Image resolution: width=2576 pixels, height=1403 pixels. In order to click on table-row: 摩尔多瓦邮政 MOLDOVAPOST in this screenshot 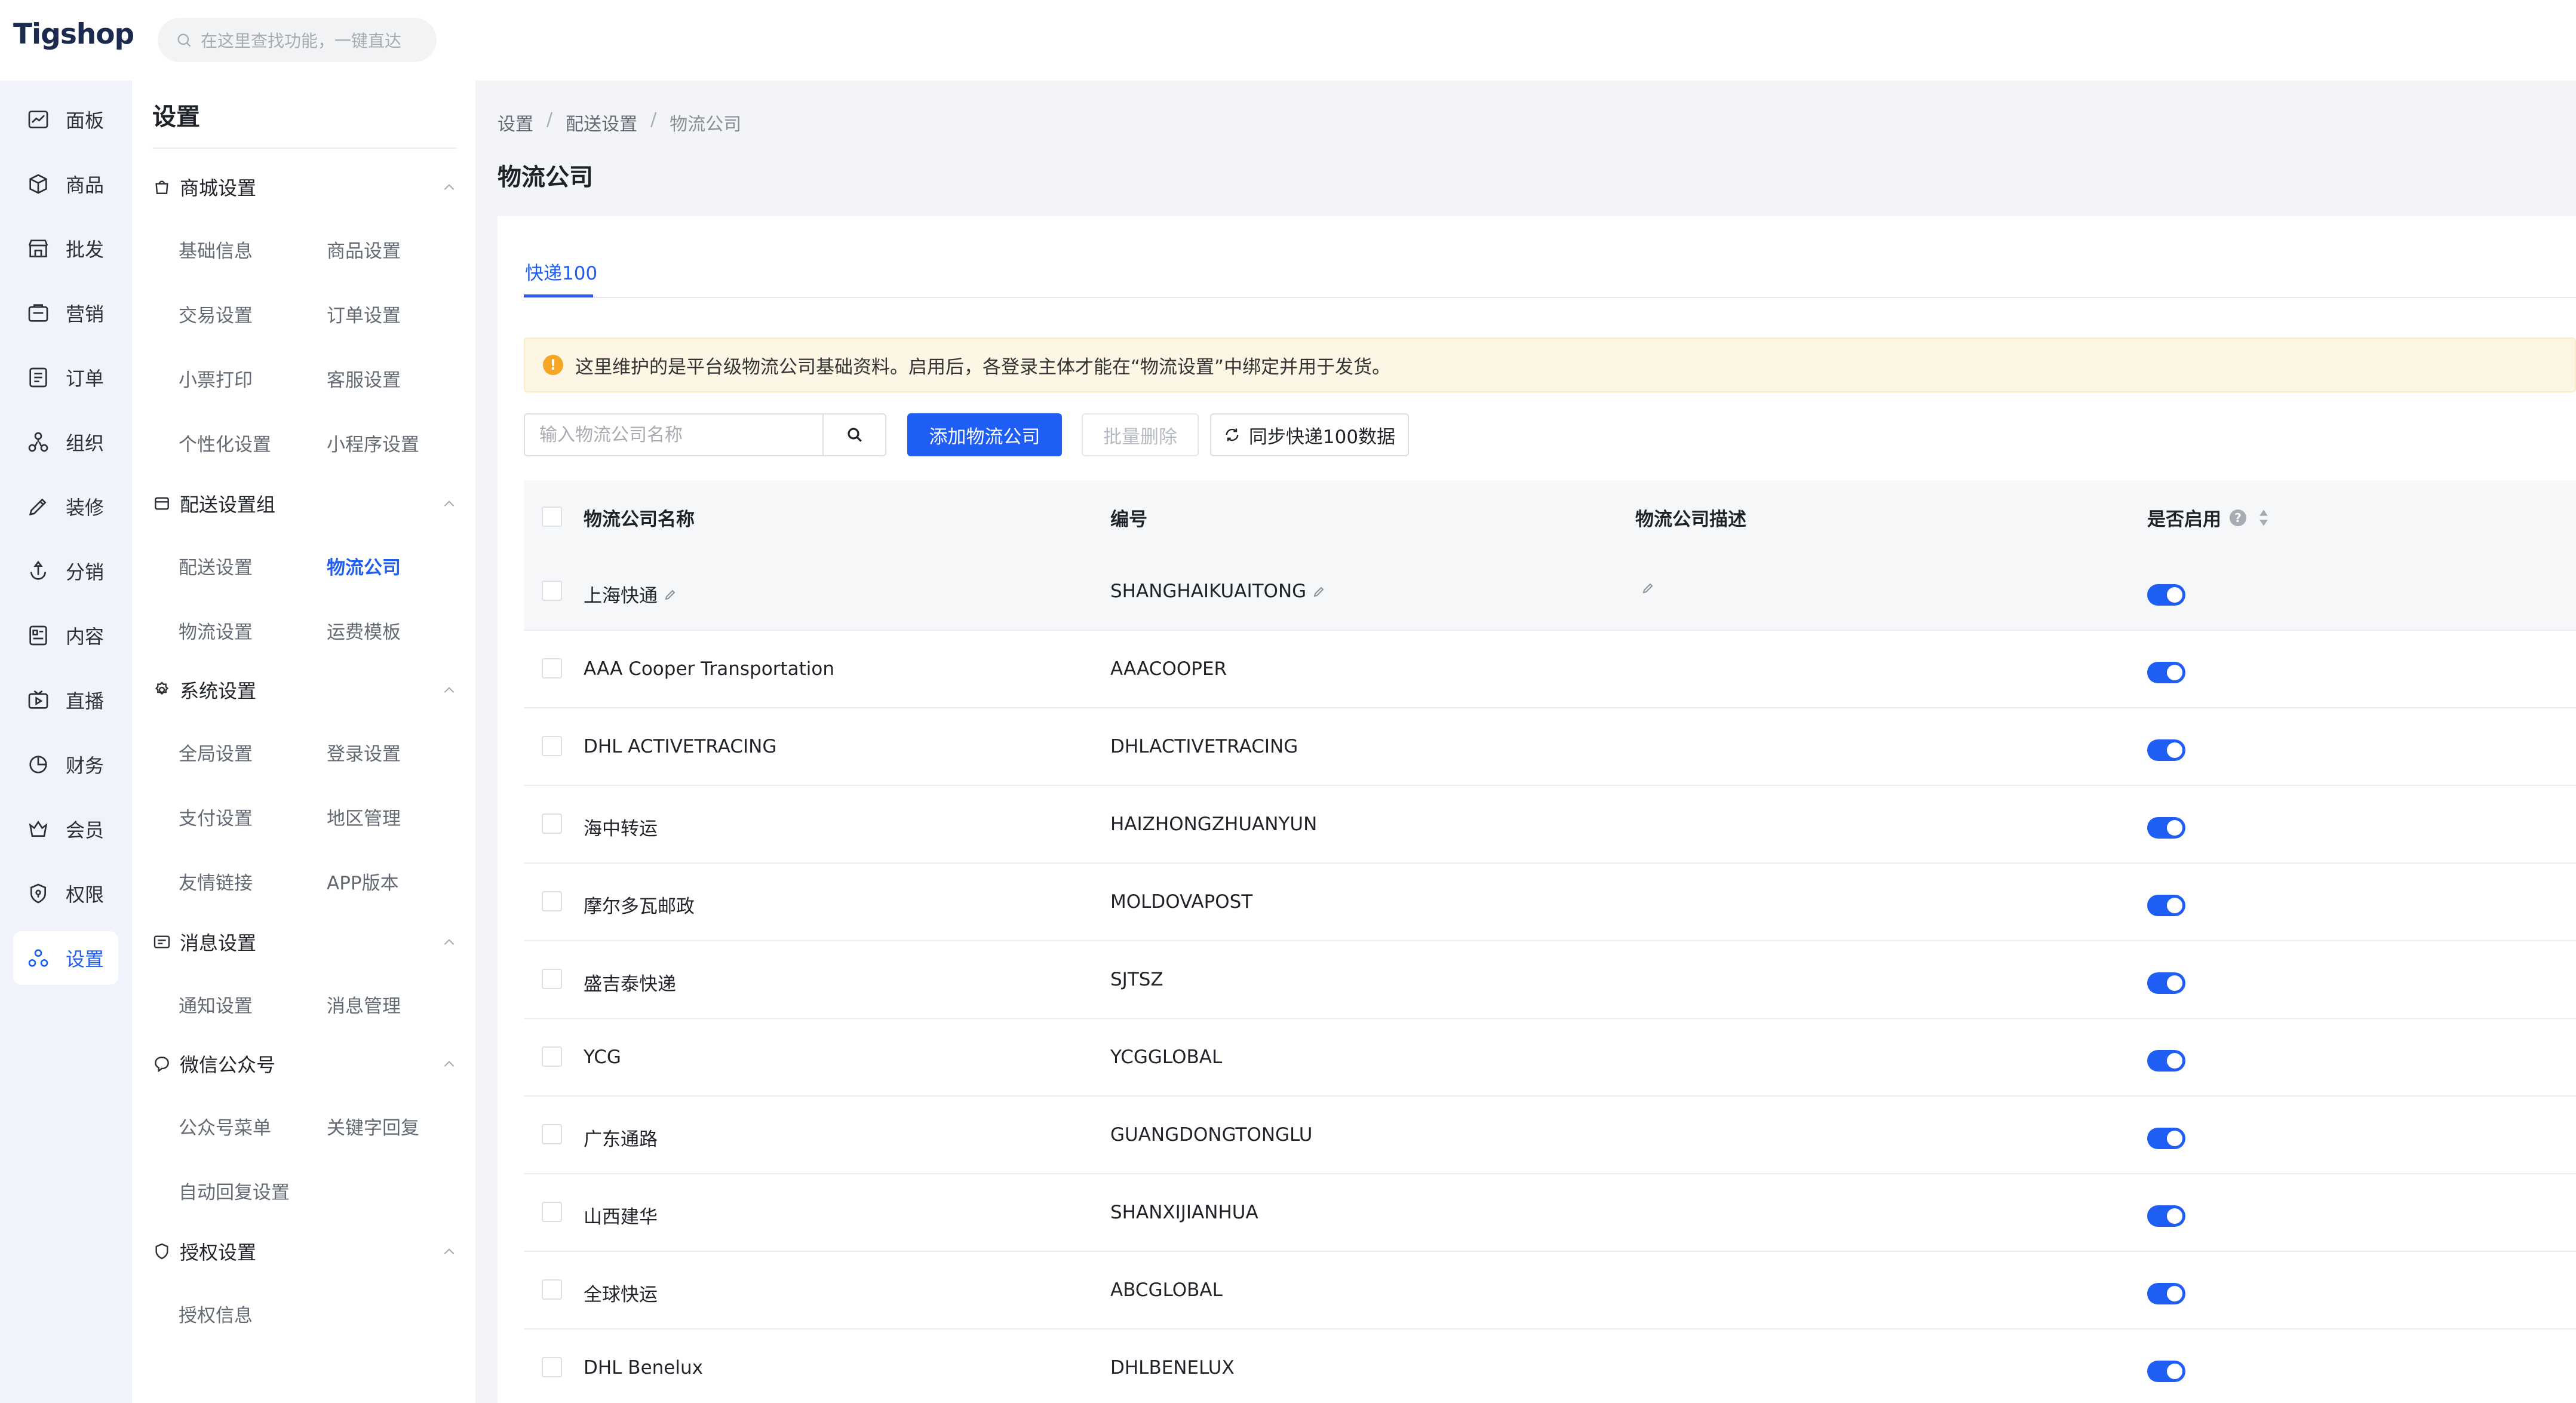, I will do `click(1550, 902)`.